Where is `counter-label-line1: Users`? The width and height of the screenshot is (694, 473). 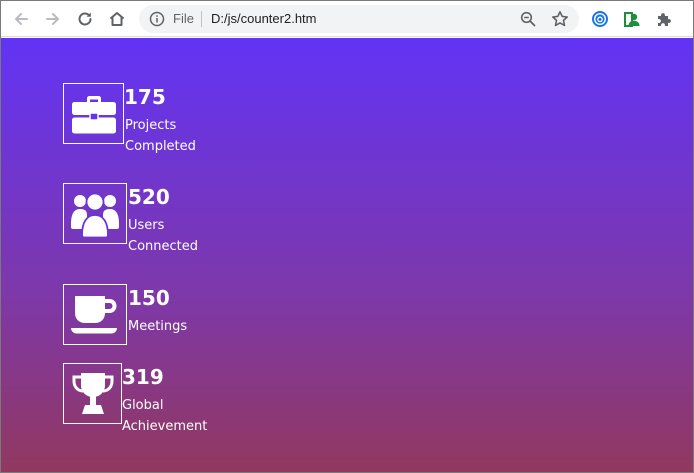 counter-label-line1: Users is located at coordinates (146, 225).